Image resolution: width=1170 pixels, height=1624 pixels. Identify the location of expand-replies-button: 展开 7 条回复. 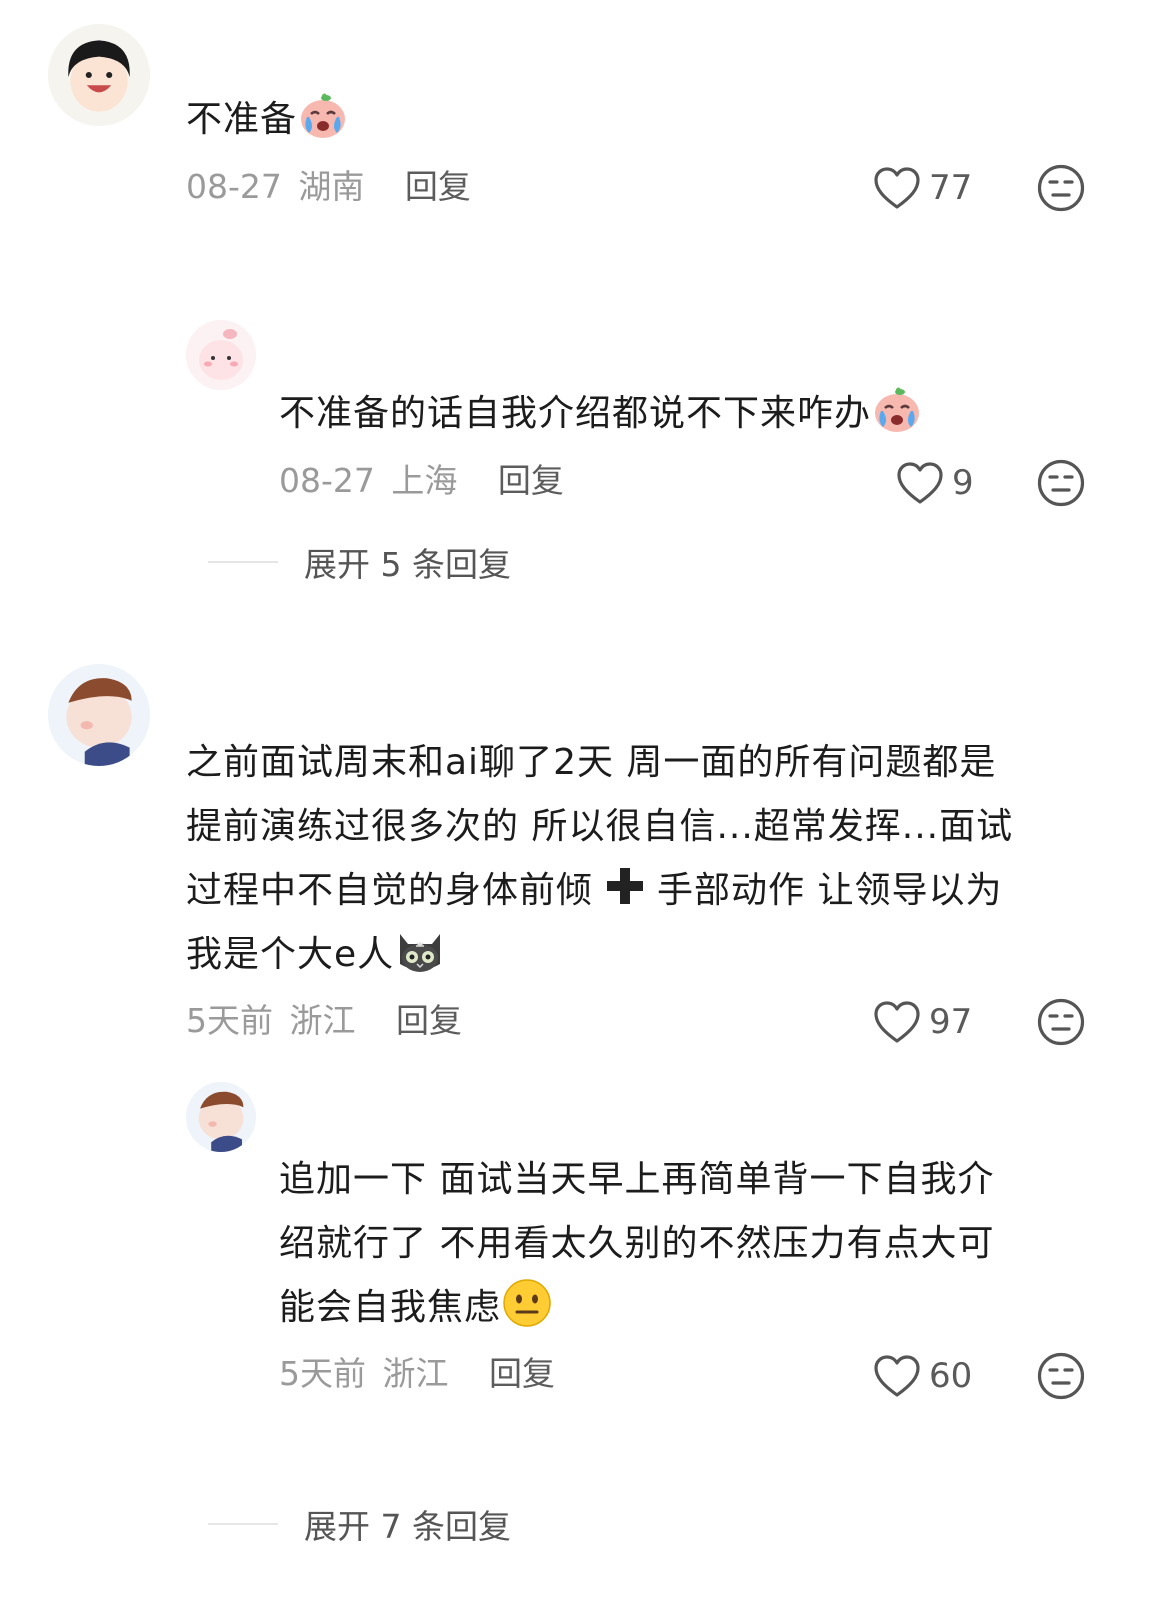
(359, 1524).